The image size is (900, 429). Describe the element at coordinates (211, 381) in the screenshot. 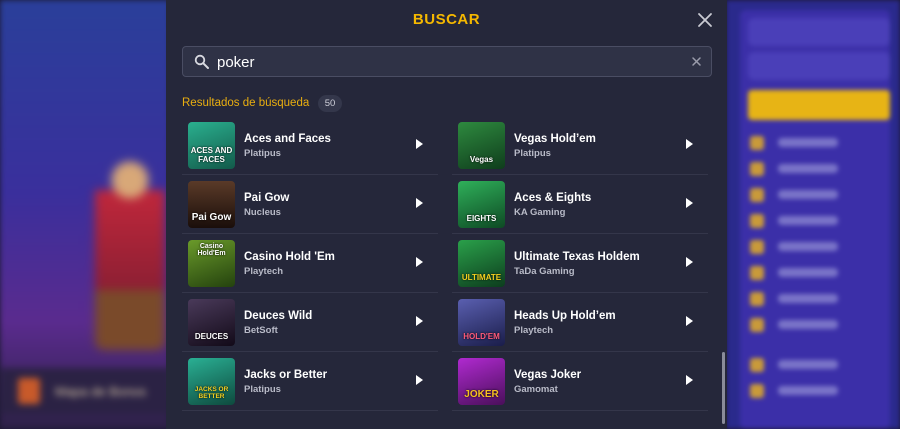

I see `game-thumbnail: JACKS OR BETTER` at that location.